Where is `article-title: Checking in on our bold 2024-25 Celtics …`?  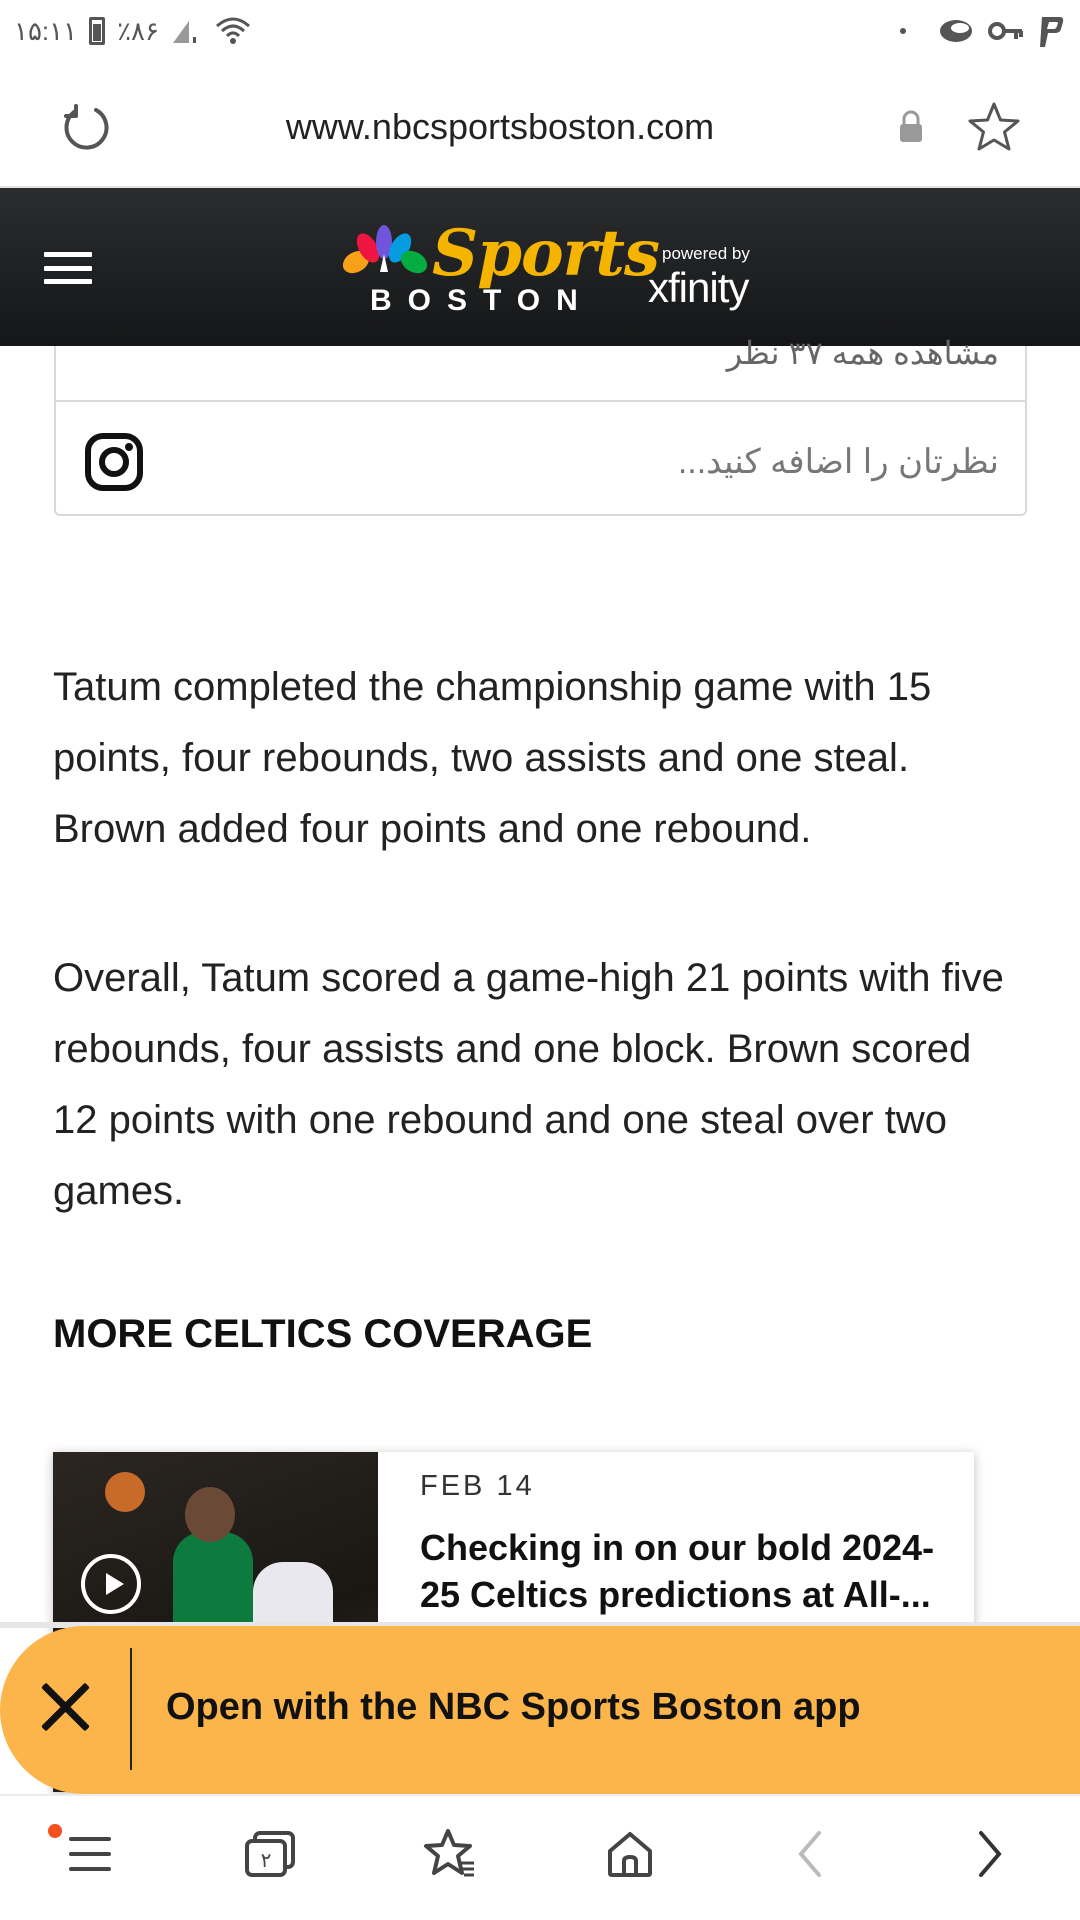 article-title: Checking in on our bold 2024-25 Celtics … is located at coordinates (680, 1571).